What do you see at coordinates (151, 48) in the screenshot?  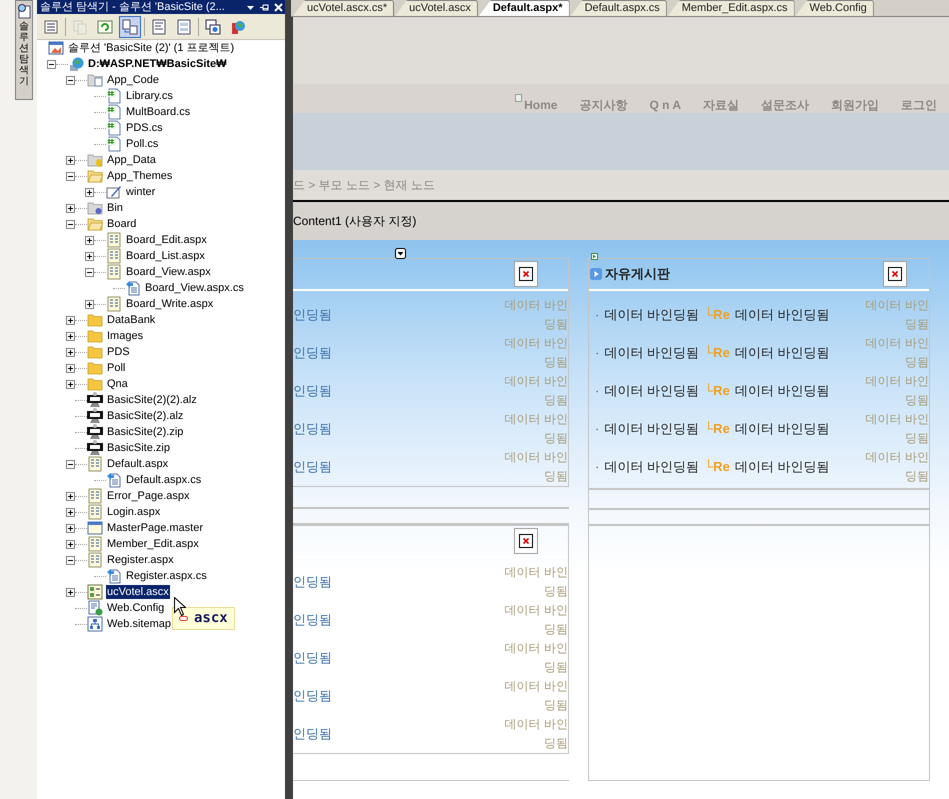 I see `tree-item: 솔루션 'BasicSite (2)' (1 프로젝트)` at bounding box center [151, 48].